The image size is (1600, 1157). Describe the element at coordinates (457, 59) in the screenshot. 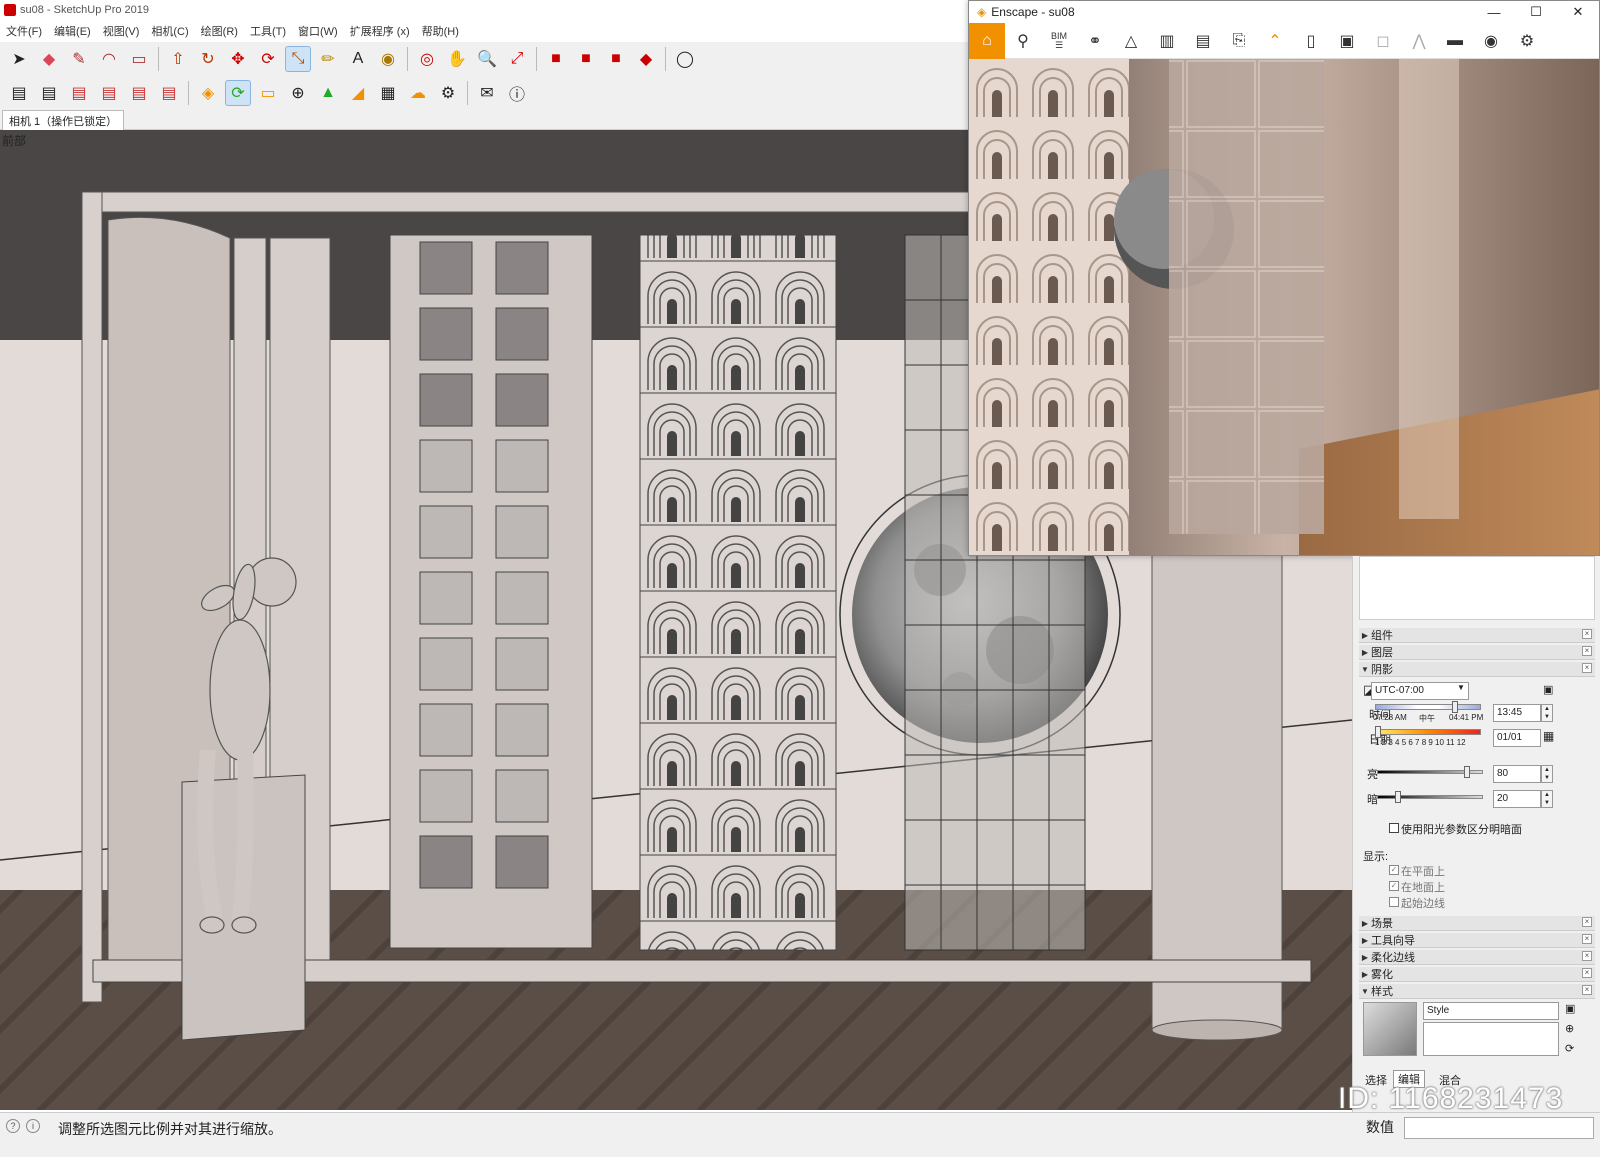

I see `pan-tool-icon: ✋` at that location.